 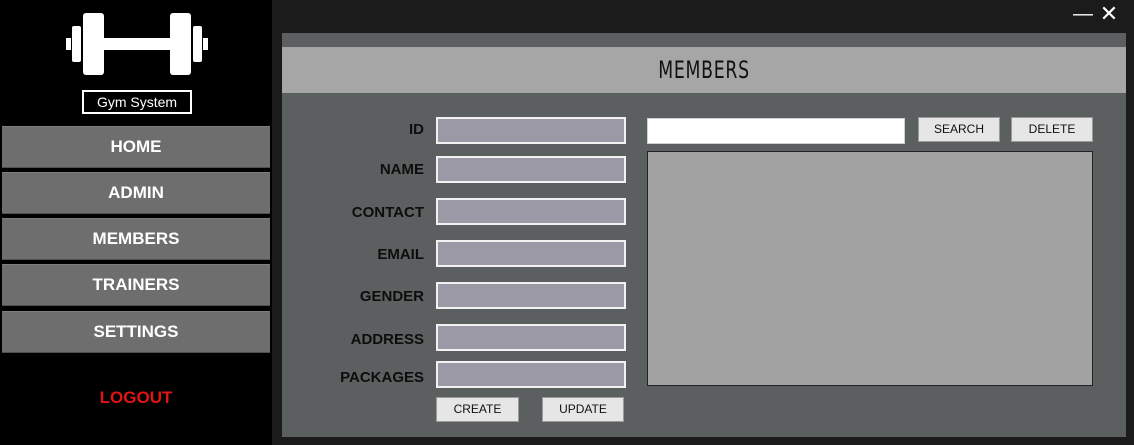 I want to click on email-field, so click(x=531, y=253).